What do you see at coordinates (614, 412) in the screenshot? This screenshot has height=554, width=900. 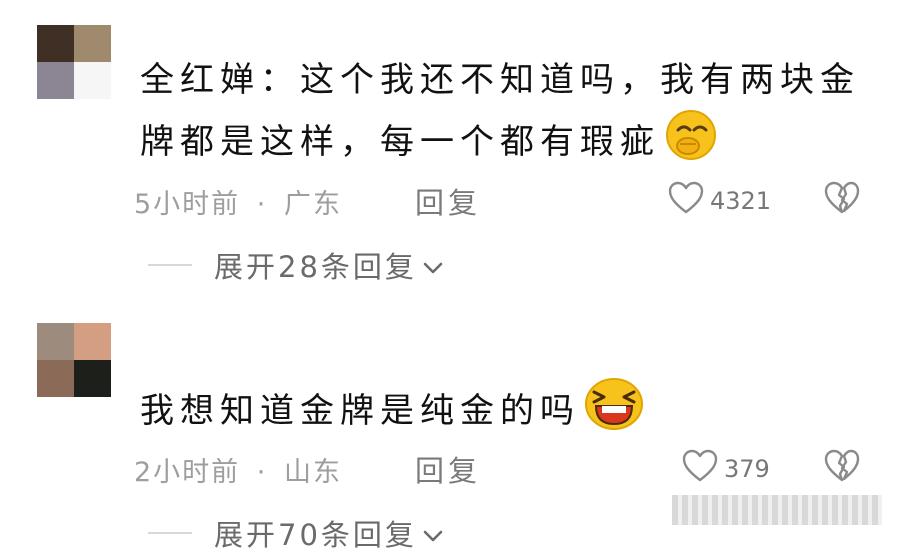 I see `grin-squint-emoji` at bounding box center [614, 412].